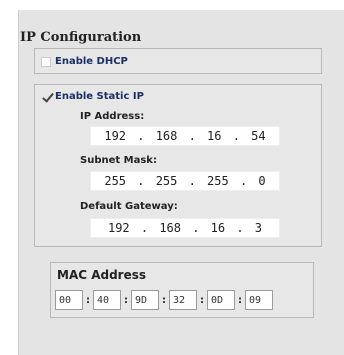 Image resolution: width=344 pixels, height=355 pixels. I want to click on enable-dhcp-option: Enable DHCP, so click(84, 61).